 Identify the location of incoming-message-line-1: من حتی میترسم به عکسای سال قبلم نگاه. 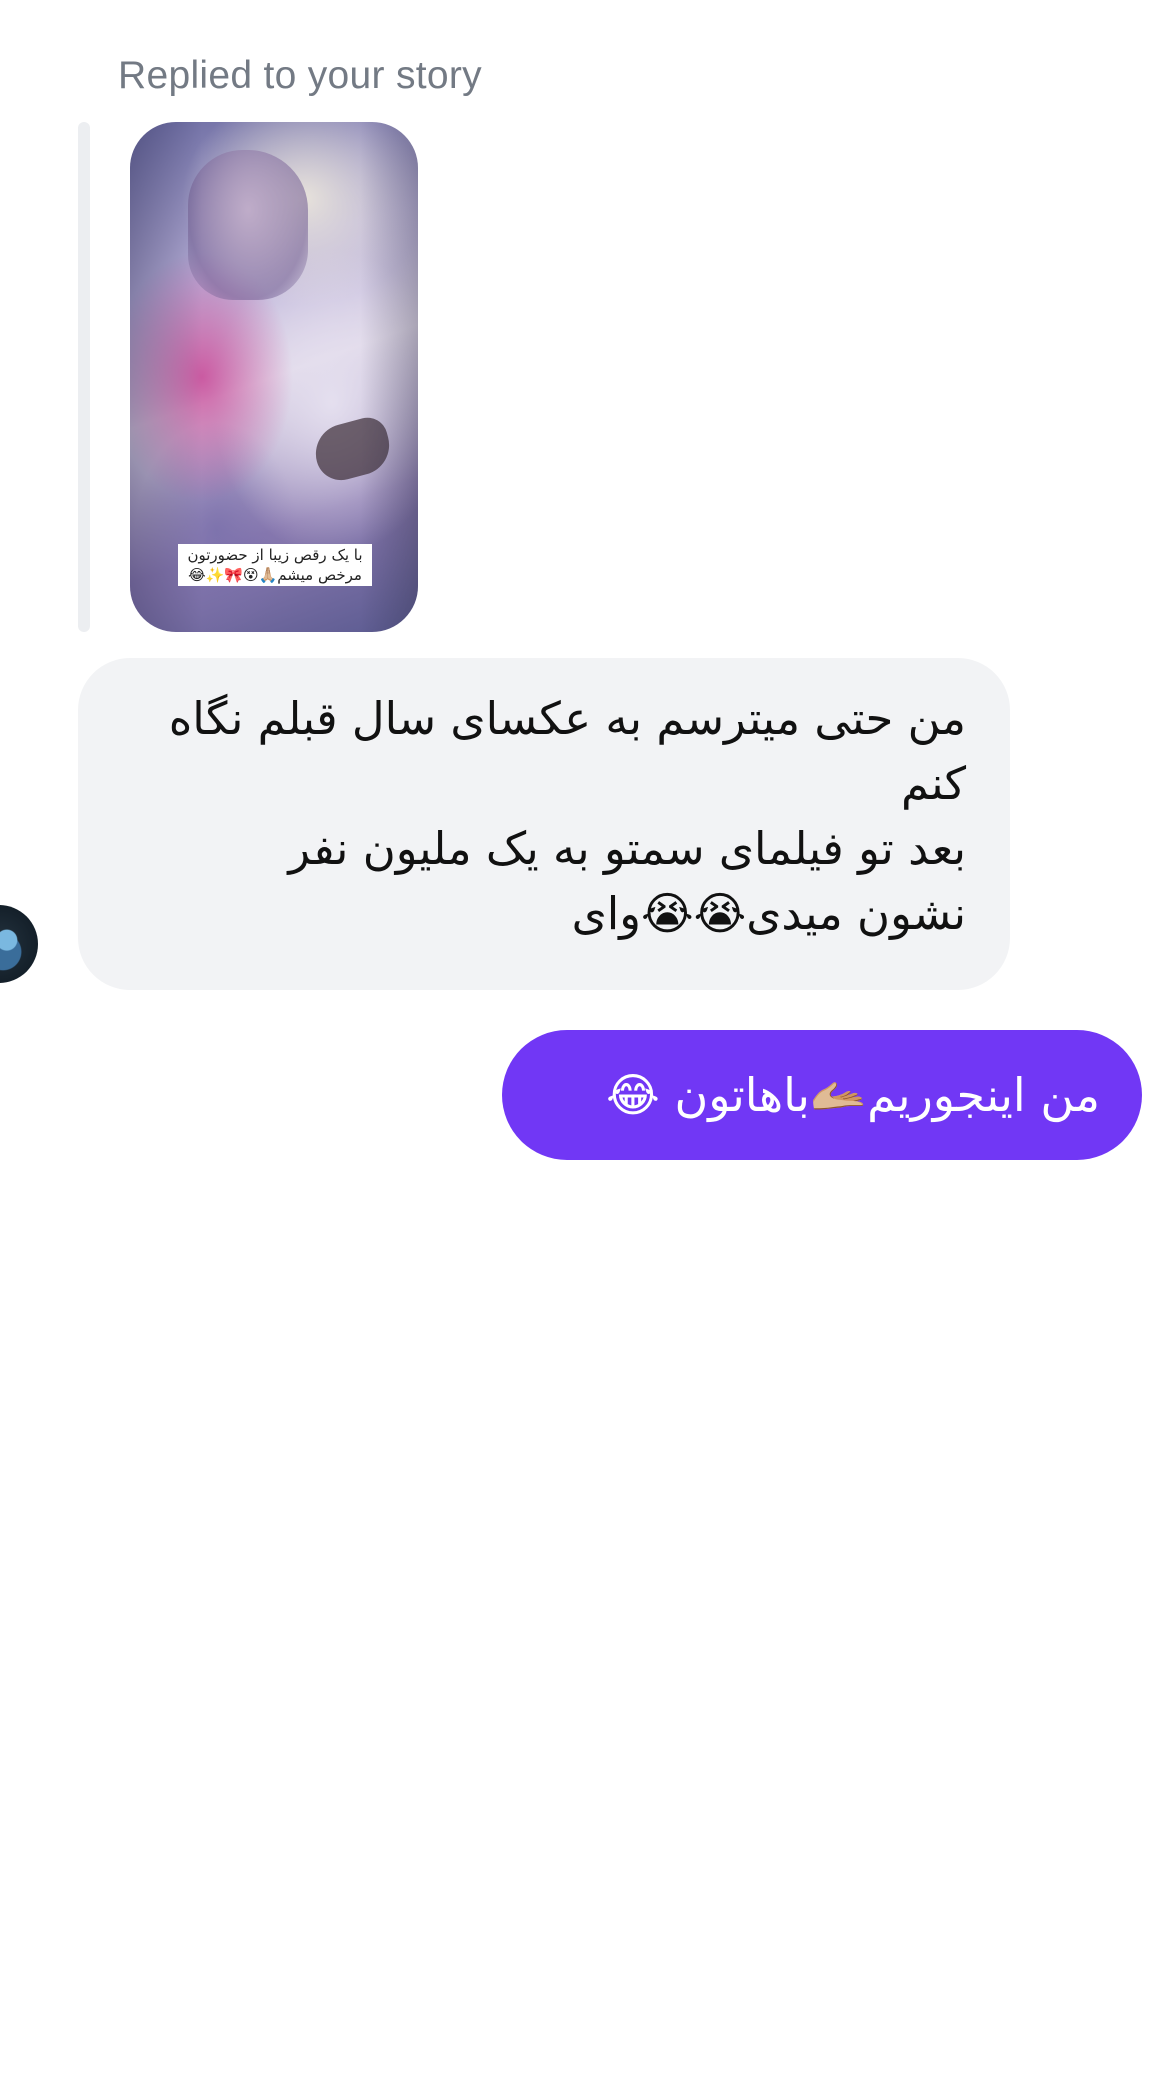
(567, 718).